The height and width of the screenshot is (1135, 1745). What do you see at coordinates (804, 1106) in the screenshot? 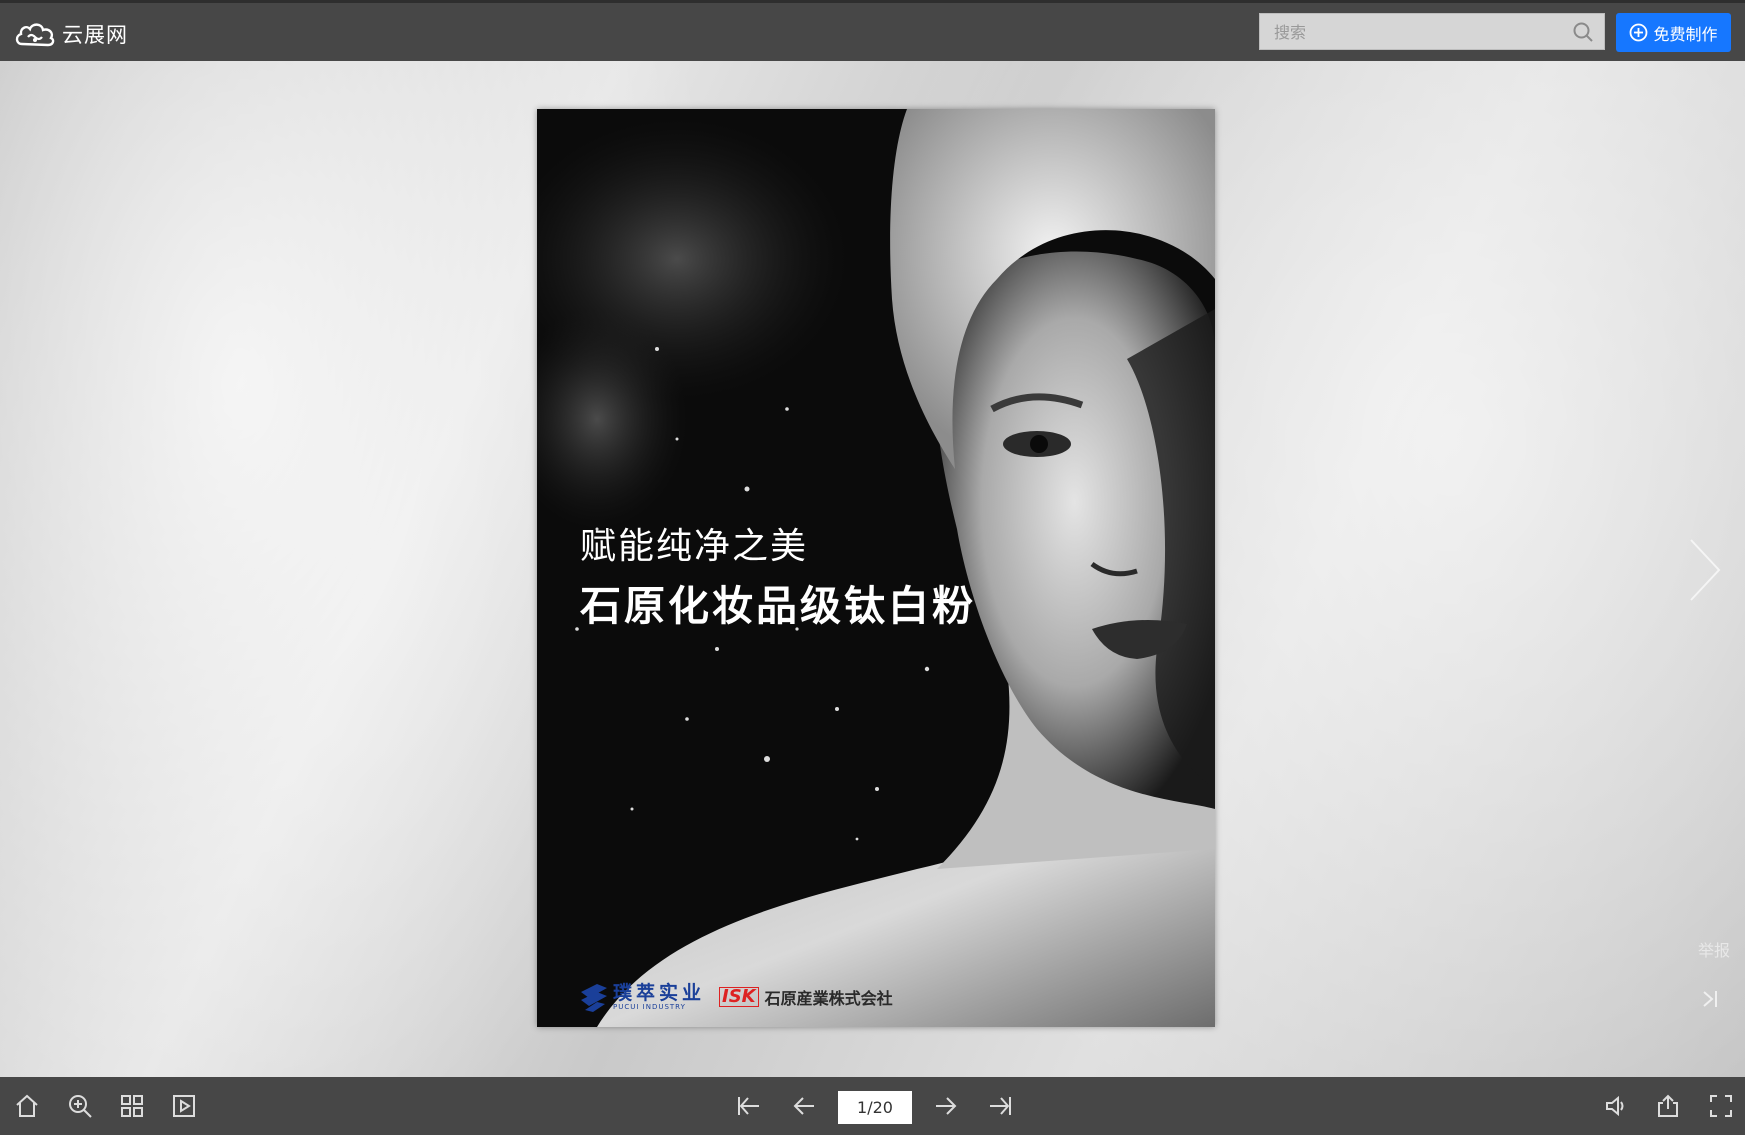
I see `prev-page-icon` at bounding box center [804, 1106].